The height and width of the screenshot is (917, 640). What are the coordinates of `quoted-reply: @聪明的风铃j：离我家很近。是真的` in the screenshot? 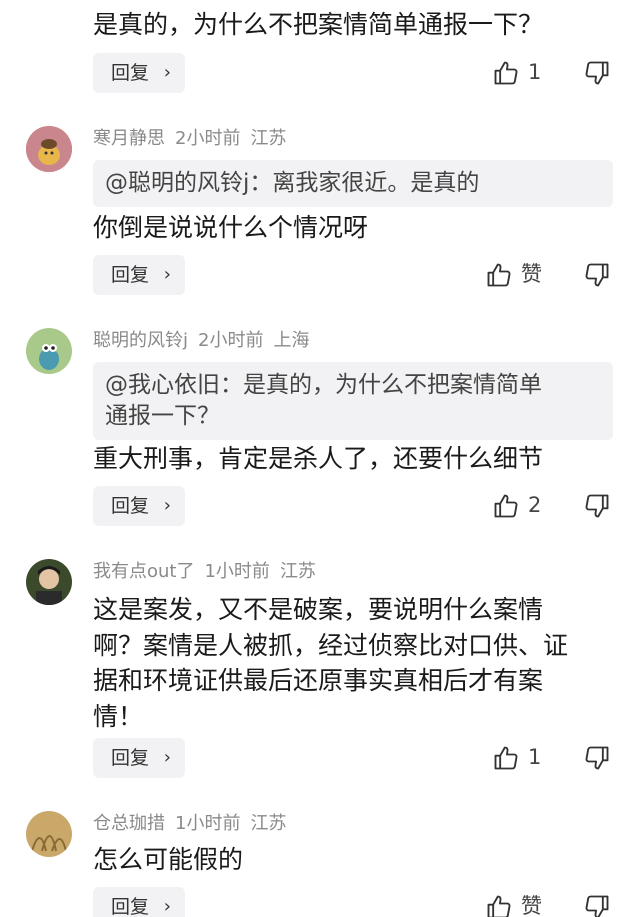 It's located at (353, 183).